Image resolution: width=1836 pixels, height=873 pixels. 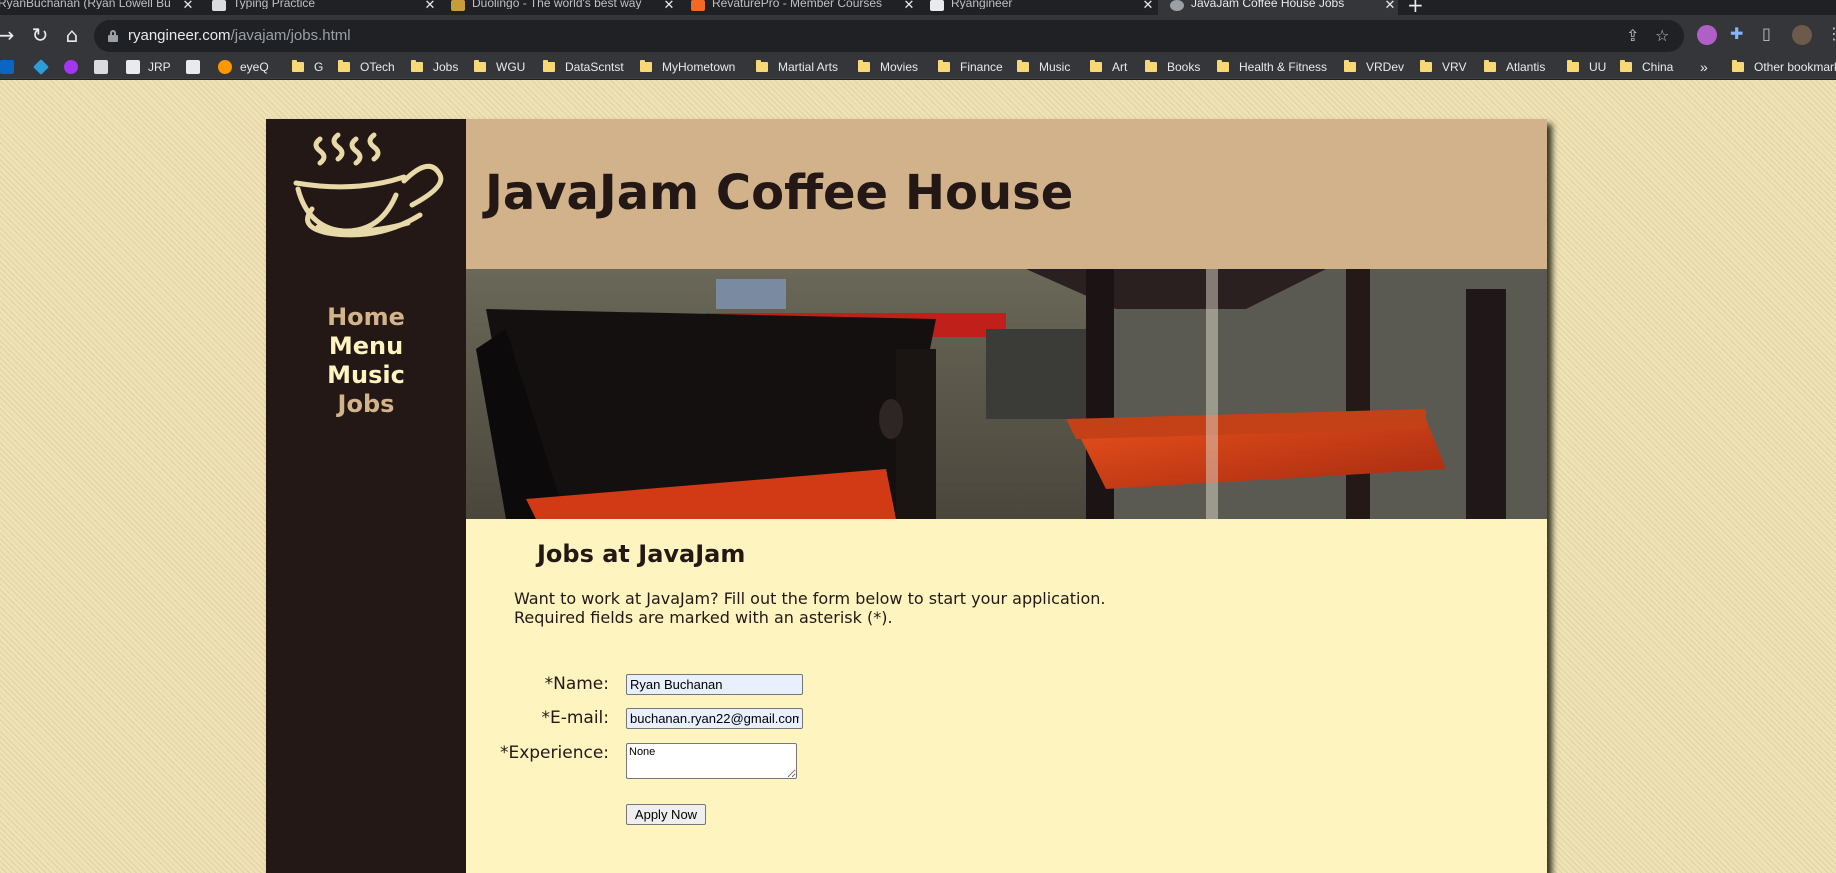 I want to click on bookmark-label: UU, so click(x=1598, y=67).